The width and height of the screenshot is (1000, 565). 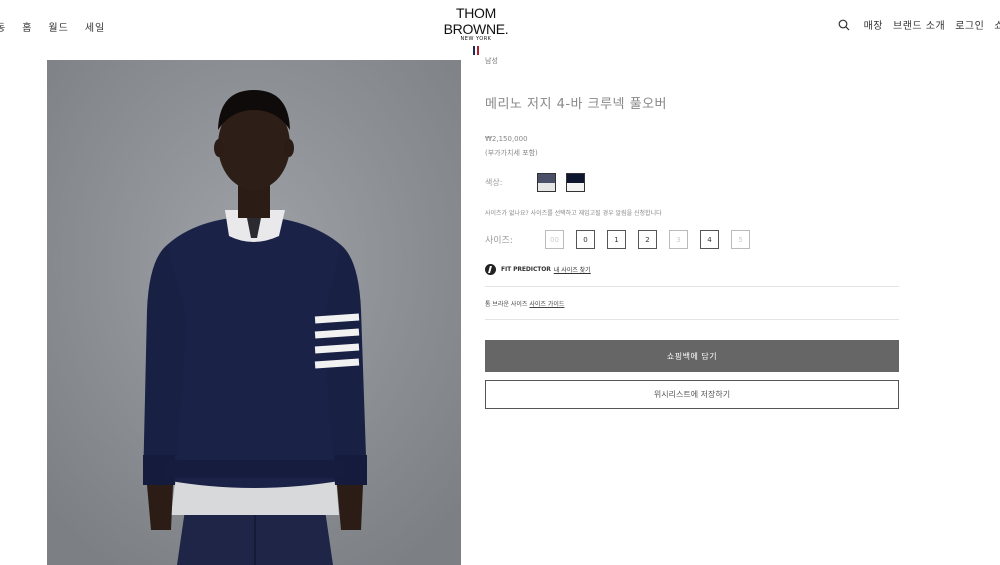 What do you see at coordinates (499, 241) in the screenshot?
I see `size-label: 사이즈:` at bounding box center [499, 241].